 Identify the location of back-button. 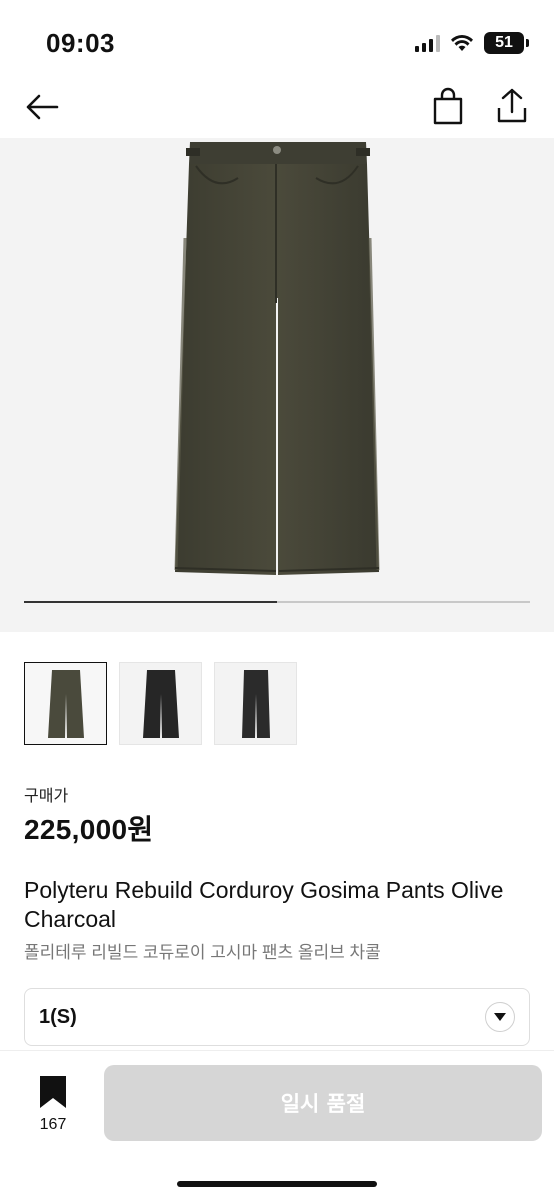
(42, 107).